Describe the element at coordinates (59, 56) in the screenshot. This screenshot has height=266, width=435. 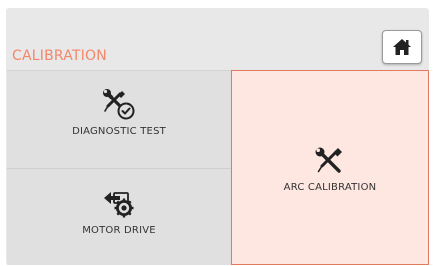
I see `page-title: CALIBRATION` at that location.